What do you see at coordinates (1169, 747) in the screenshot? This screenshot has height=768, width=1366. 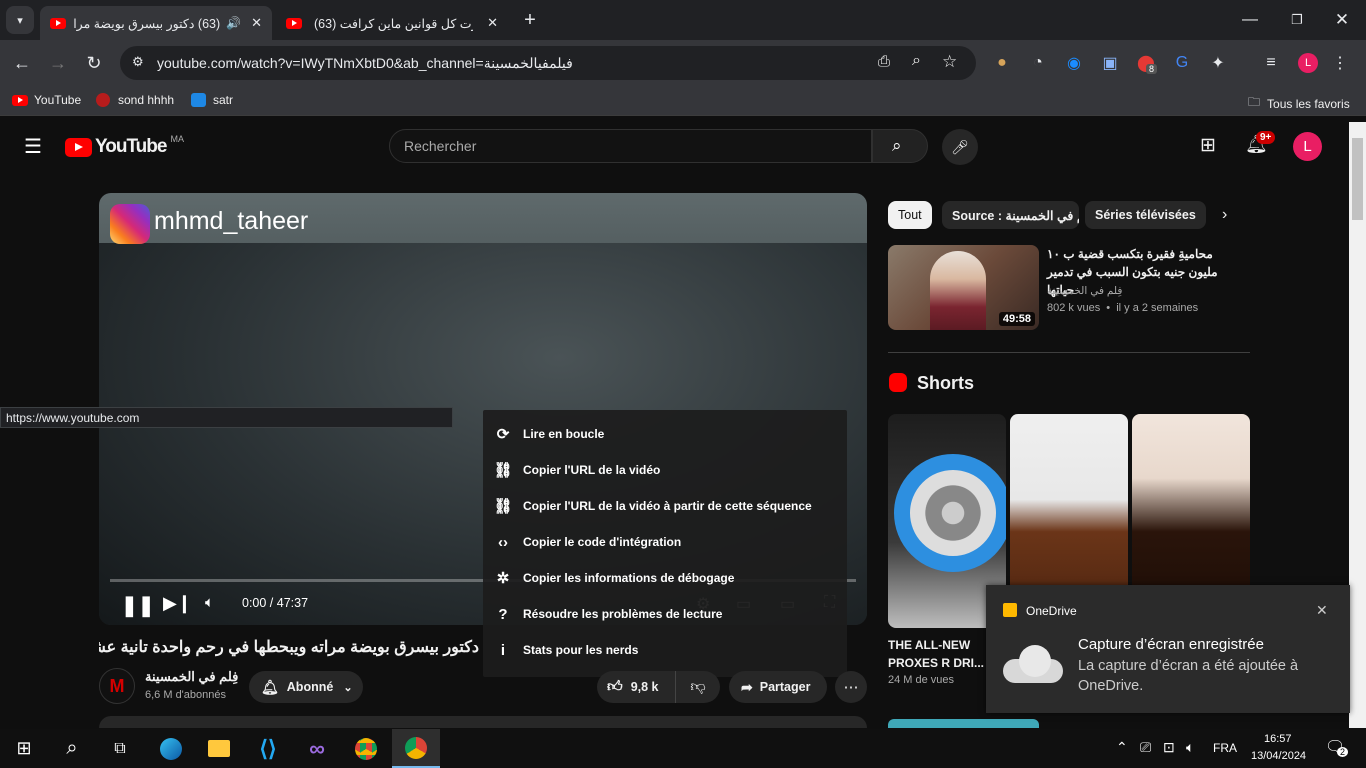 I see `network-icon: ⊡` at bounding box center [1169, 747].